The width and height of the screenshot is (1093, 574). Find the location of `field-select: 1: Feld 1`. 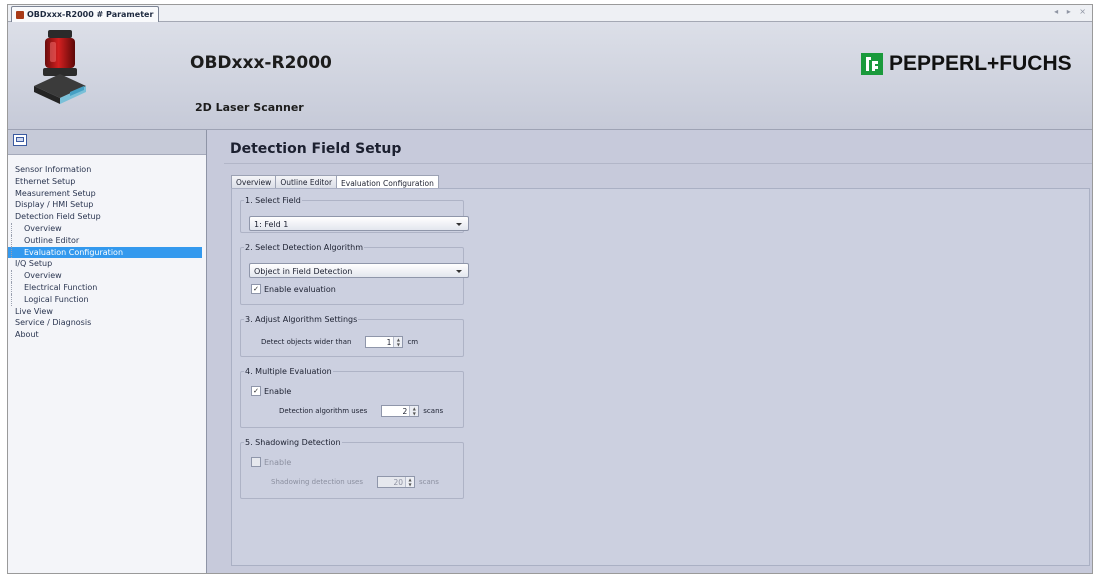

field-select: 1: Feld 1 is located at coordinates (359, 223).